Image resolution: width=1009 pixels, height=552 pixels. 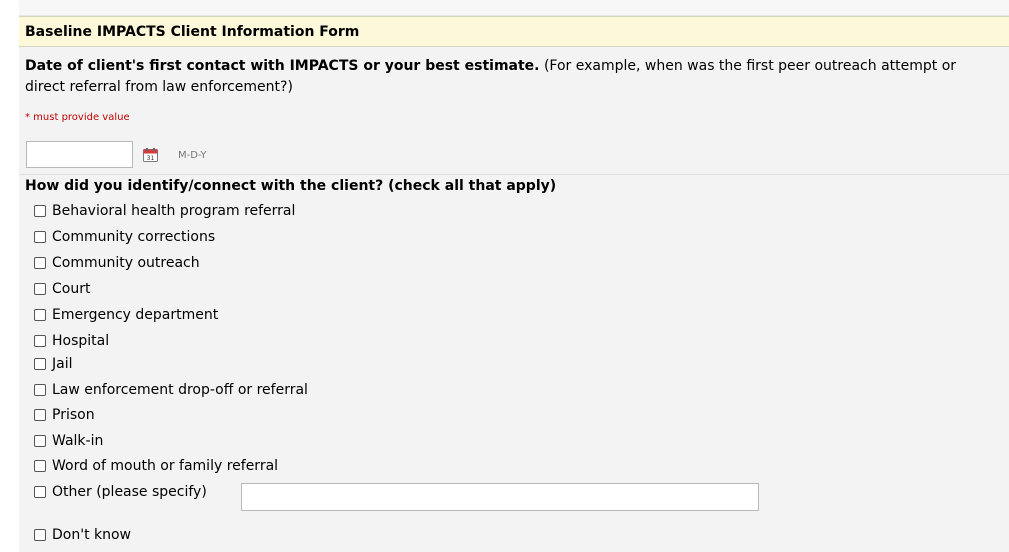 What do you see at coordinates (62, 364) in the screenshot?
I see `option-label: Jail` at bounding box center [62, 364].